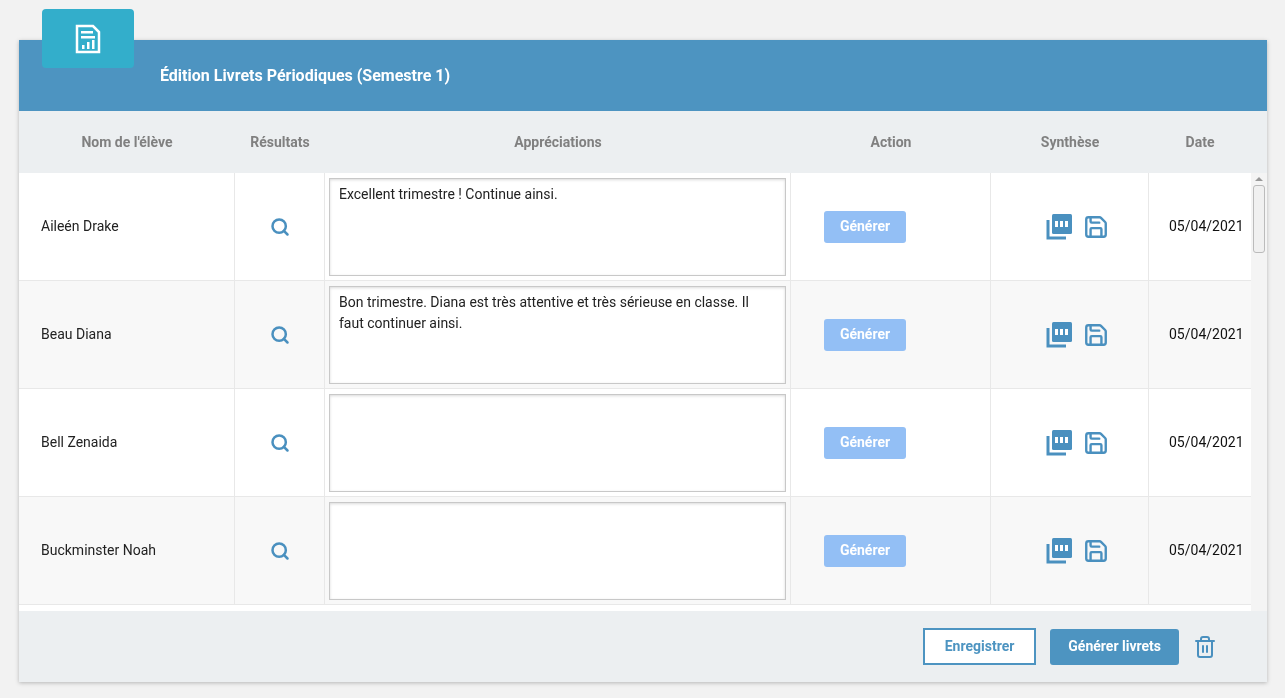 The image size is (1285, 698). What do you see at coordinates (557, 334) in the screenshot?
I see `comment-field: Bon trimestre. Diana est très attentive et très sérieuse en classe. Il faut continuer ainsi.` at bounding box center [557, 334].